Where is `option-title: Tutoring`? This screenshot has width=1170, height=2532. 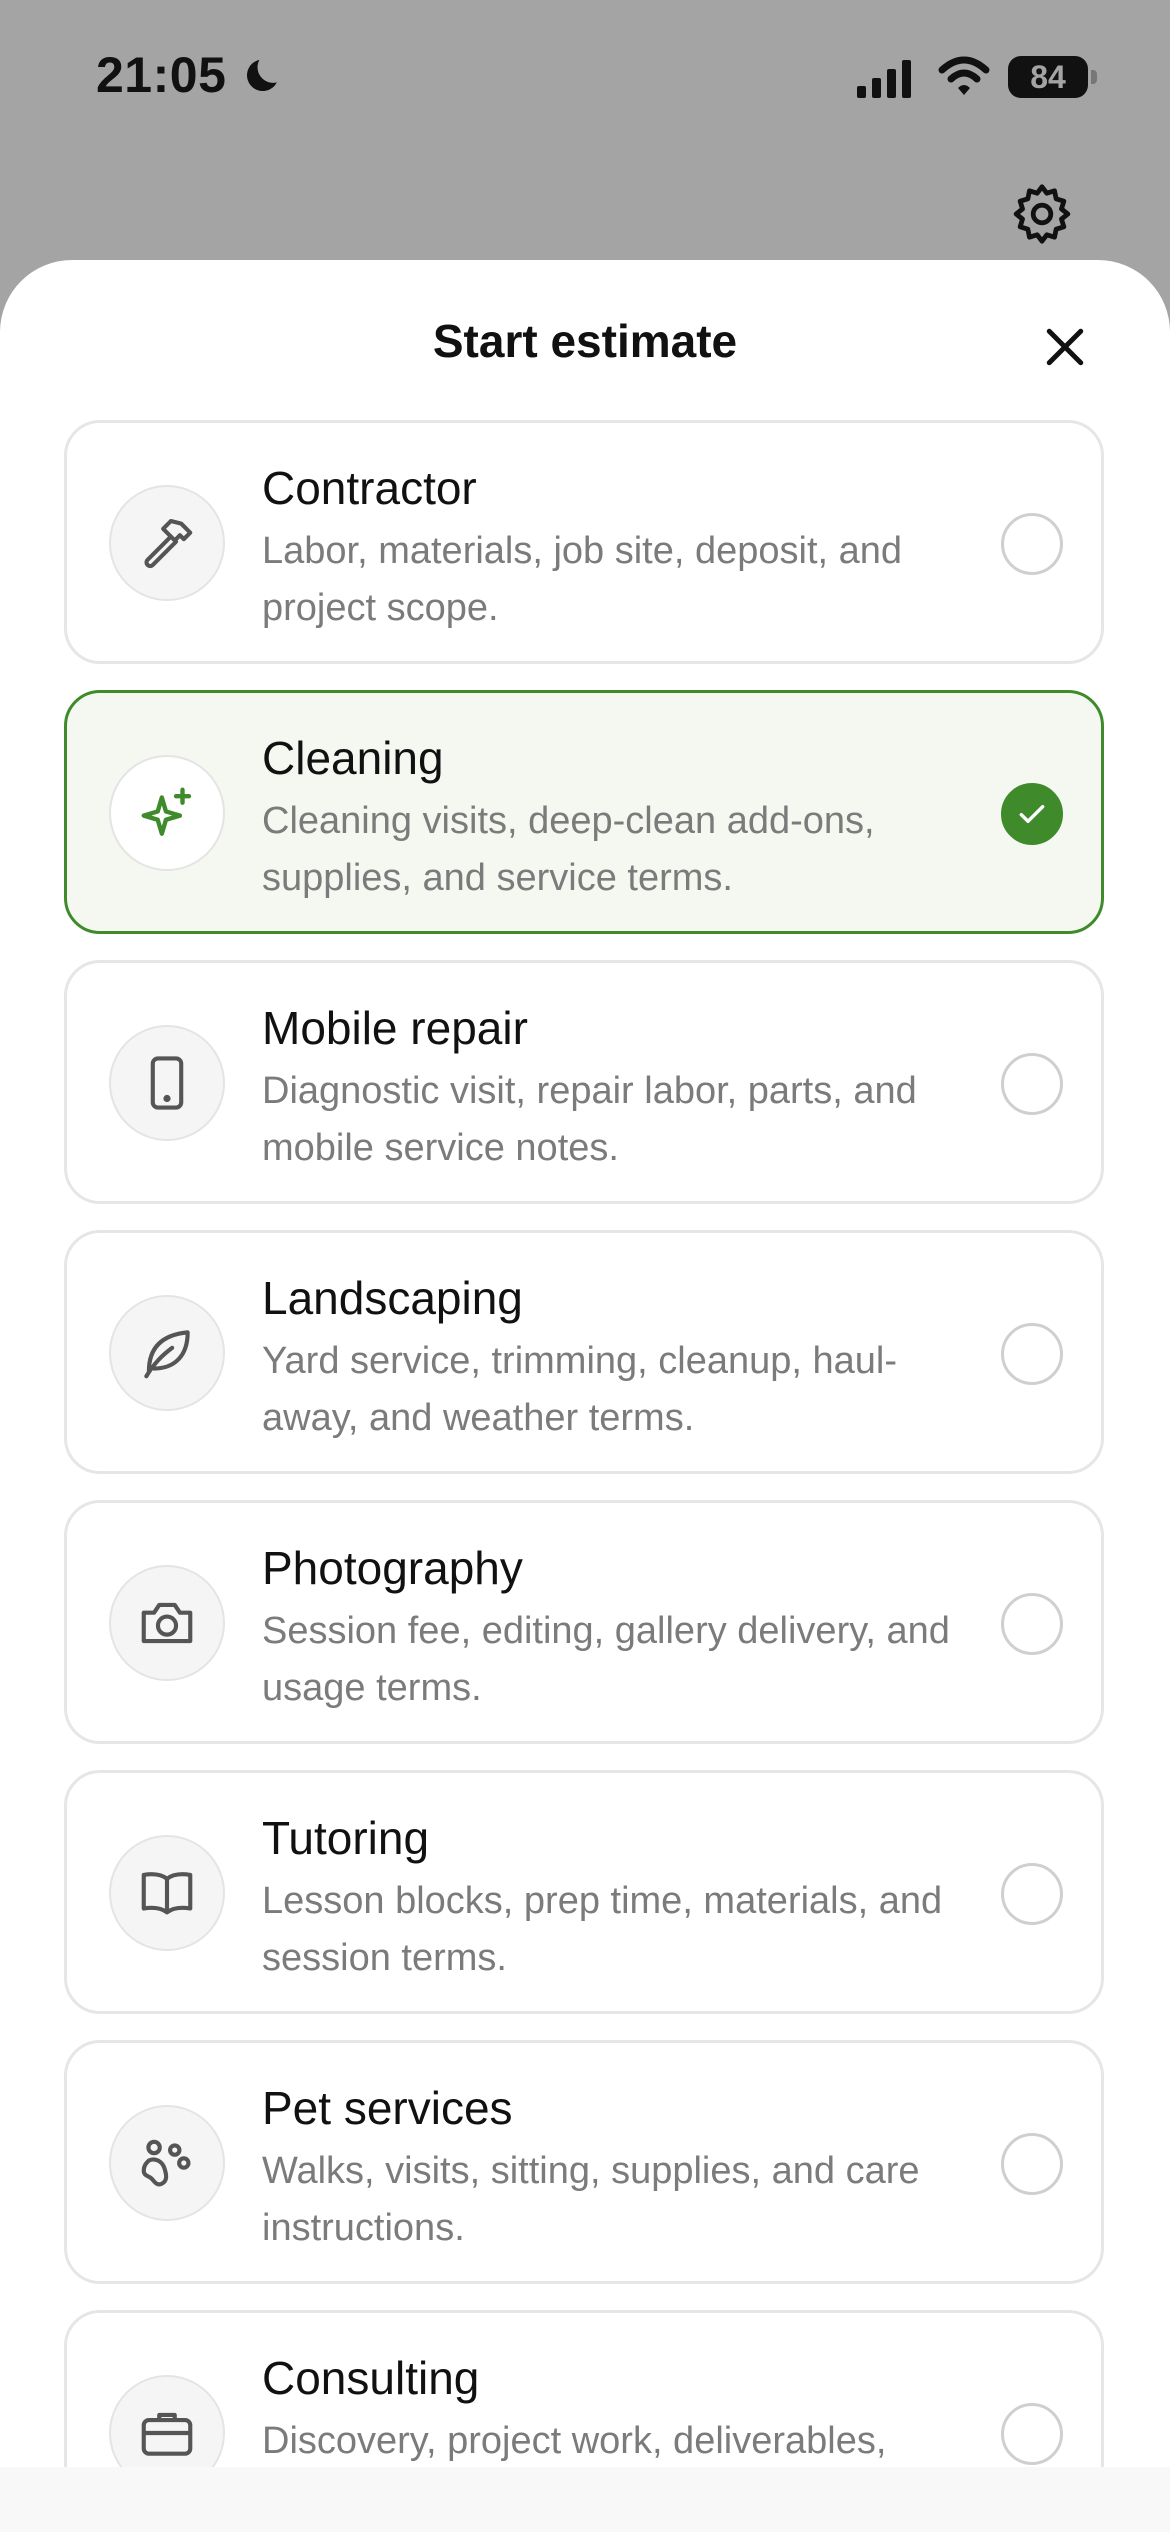 option-title: Tutoring is located at coordinates (346, 1838).